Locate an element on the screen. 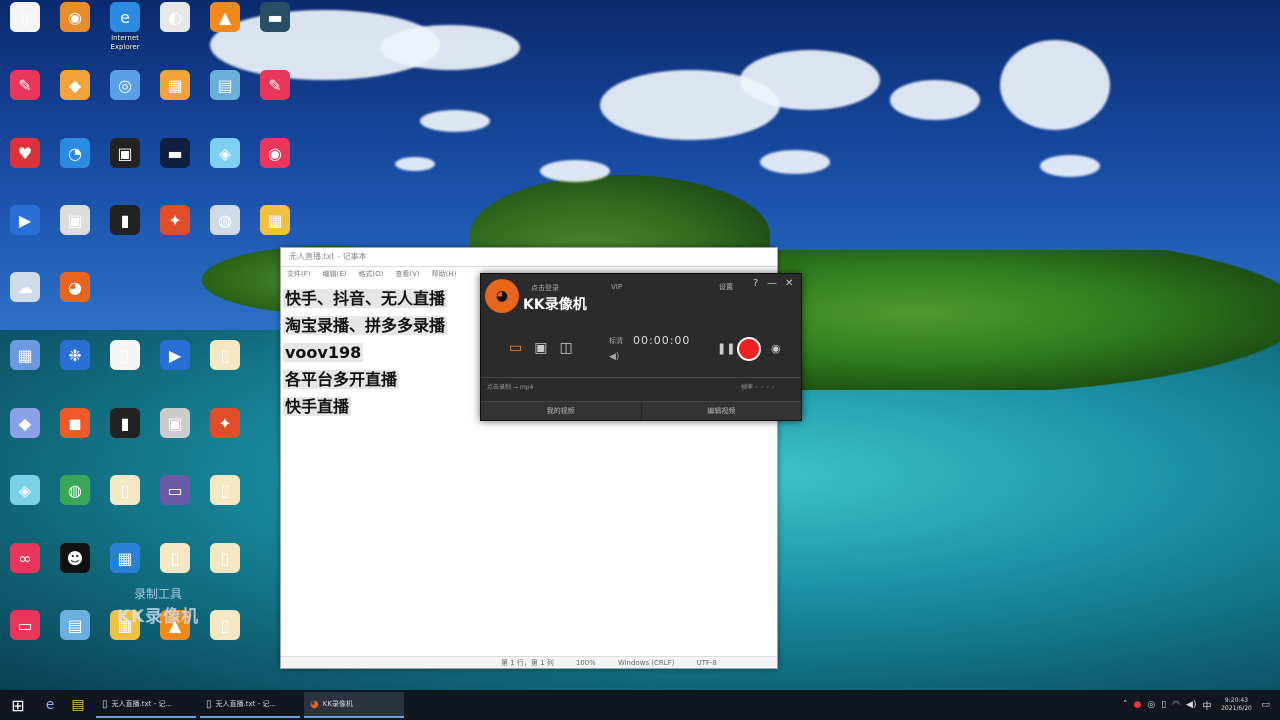 The image size is (1280, 720). game-mode-icon: ◫ is located at coordinates (565, 348).